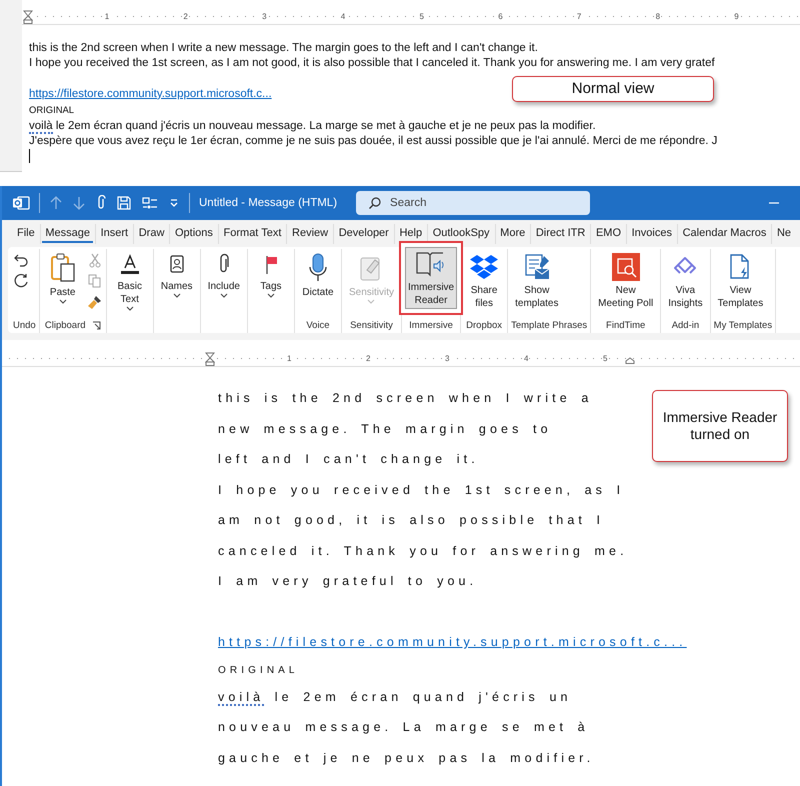 This screenshot has width=800, height=786. Describe the element at coordinates (364, 233) in the screenshot. I see `ribbon-tab: Developer` at that location.